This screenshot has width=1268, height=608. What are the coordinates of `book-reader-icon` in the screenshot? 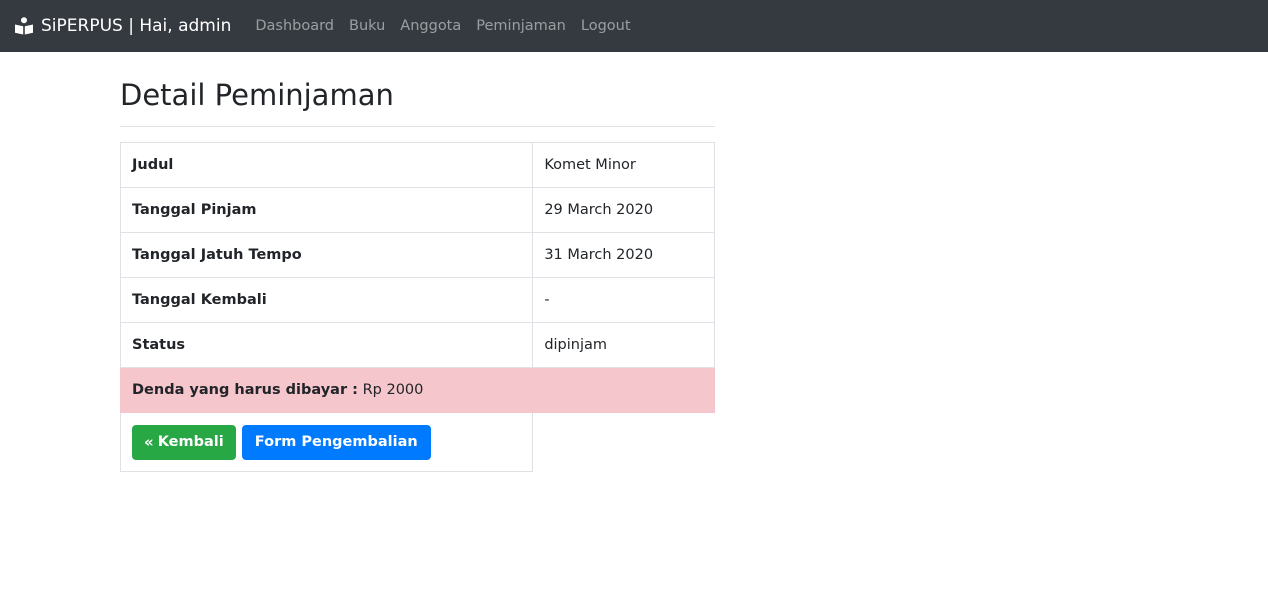 It's located at (24, 26).